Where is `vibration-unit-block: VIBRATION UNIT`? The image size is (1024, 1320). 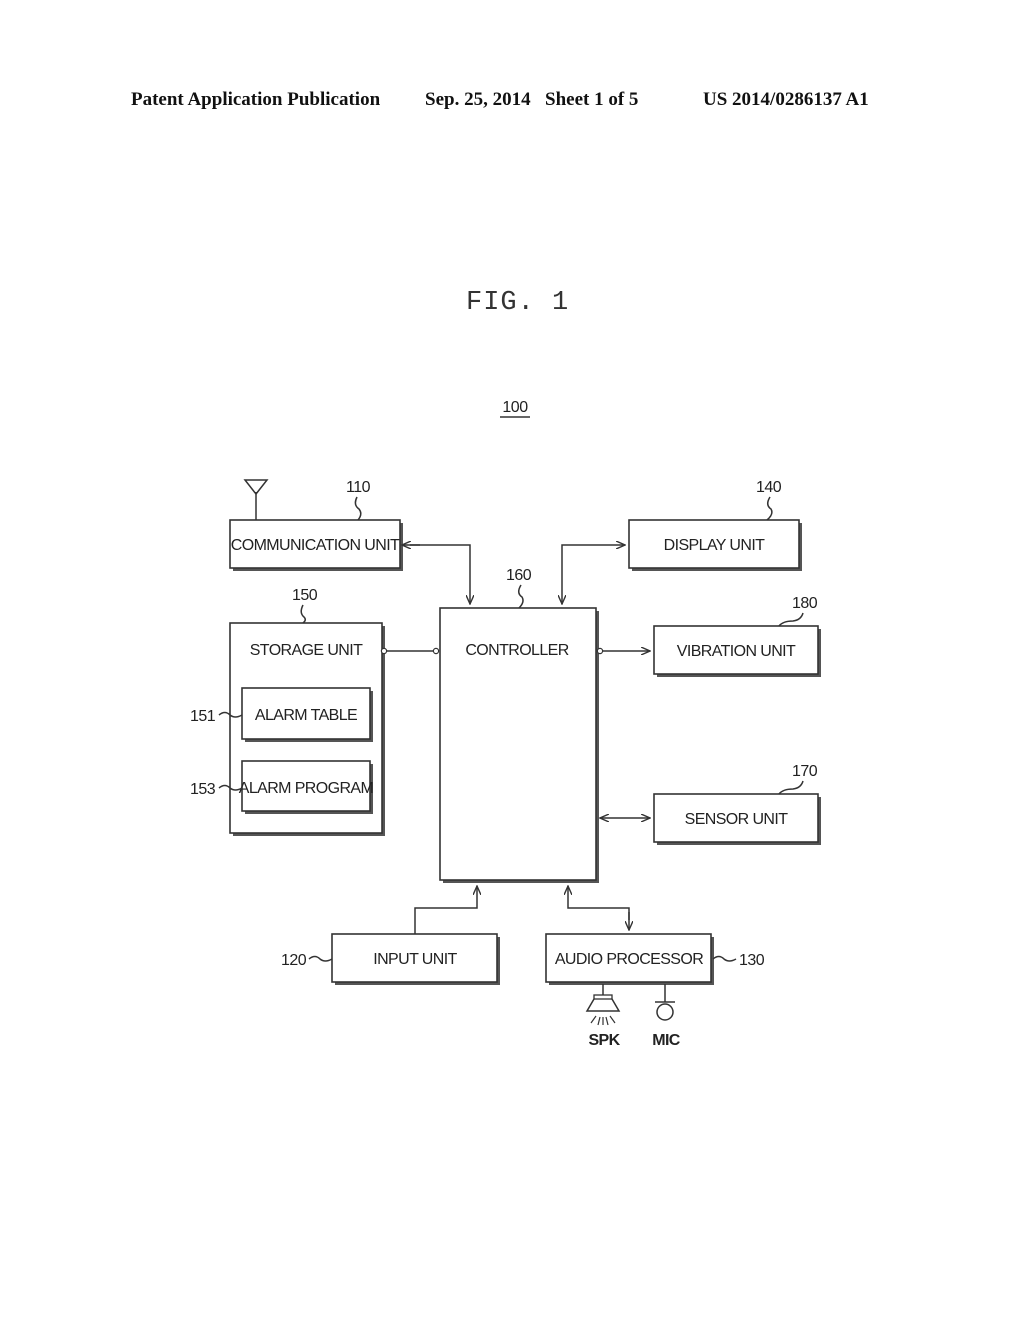
vibration-unit-block: VIBRATION UNIT is located at coordinates (737, 651).